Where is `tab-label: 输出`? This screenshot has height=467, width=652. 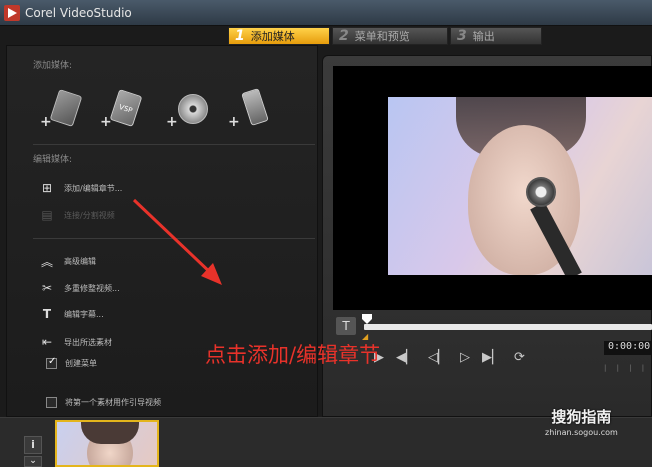 tab-label: 输出 is located at coordinates (483, 36).